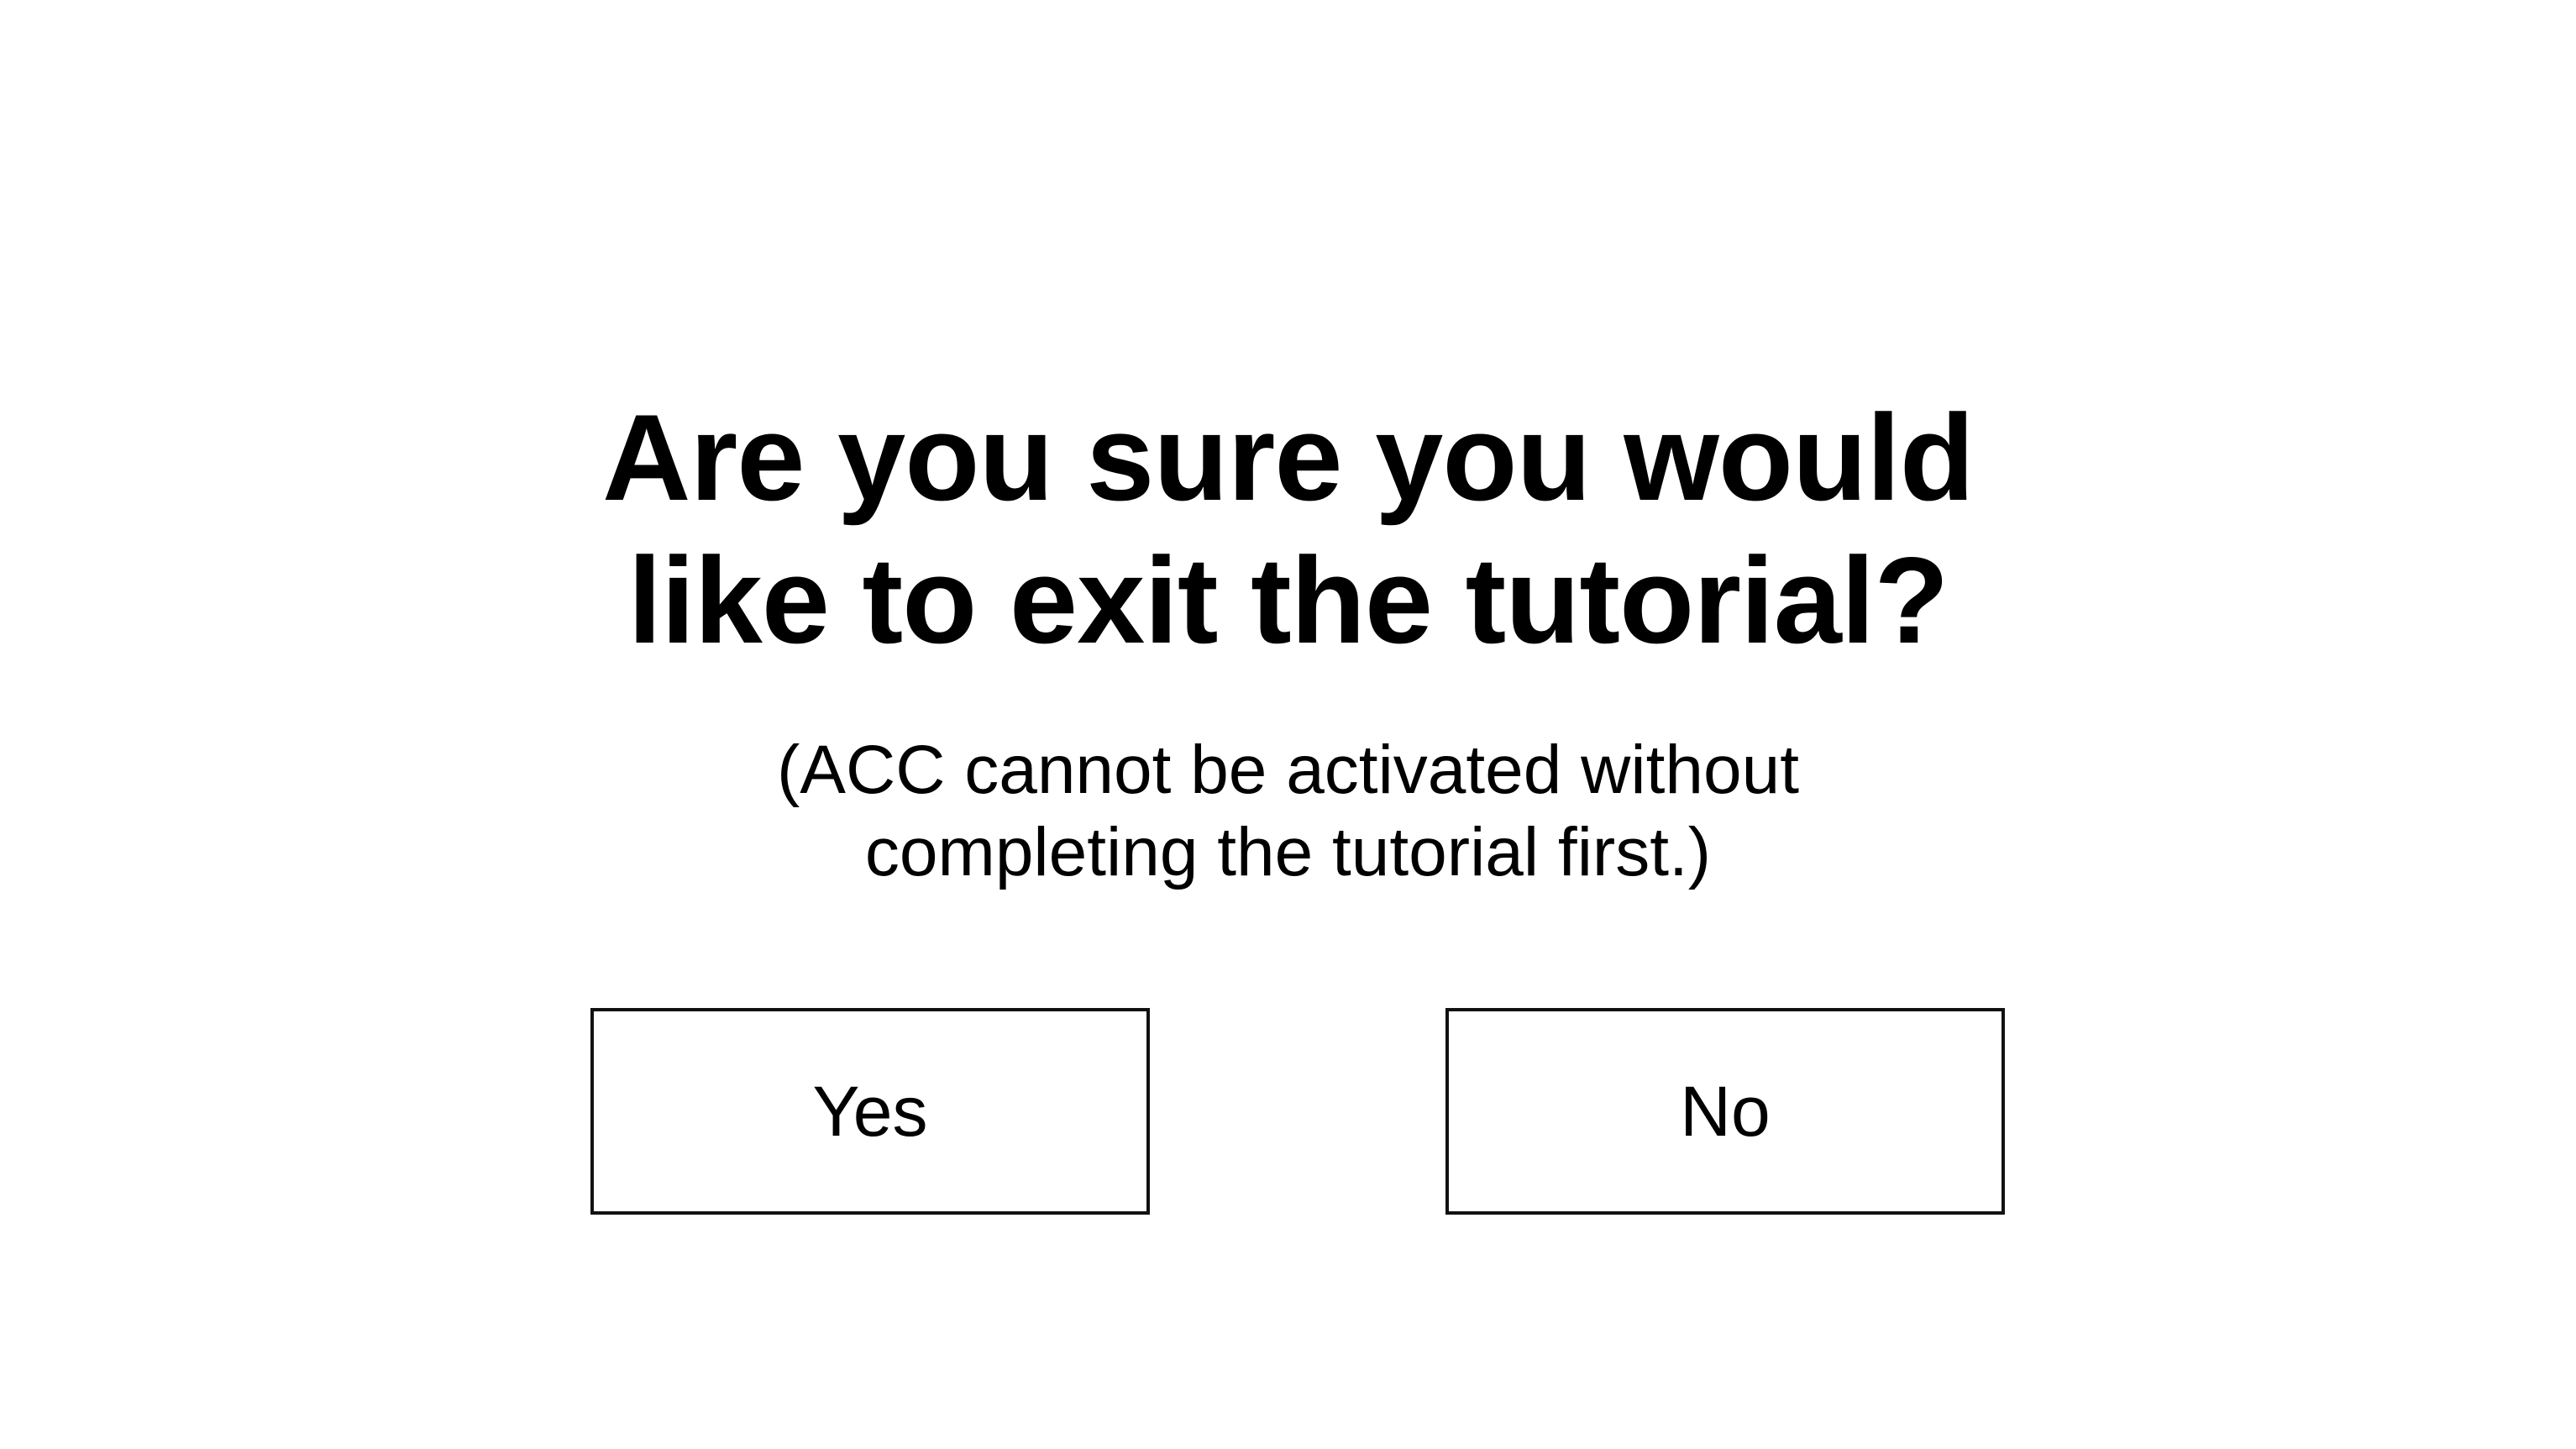 The image size is (2576, 1449). Describe the element at coordinates (1288, 770) in the screenshot. I see `dialog-subtitle-line-1: (ACC cannot be activated without` at that location.